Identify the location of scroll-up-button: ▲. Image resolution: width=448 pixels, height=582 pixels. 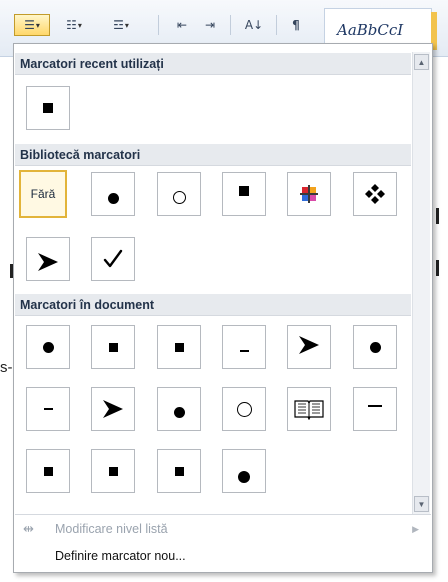
(421, 62).